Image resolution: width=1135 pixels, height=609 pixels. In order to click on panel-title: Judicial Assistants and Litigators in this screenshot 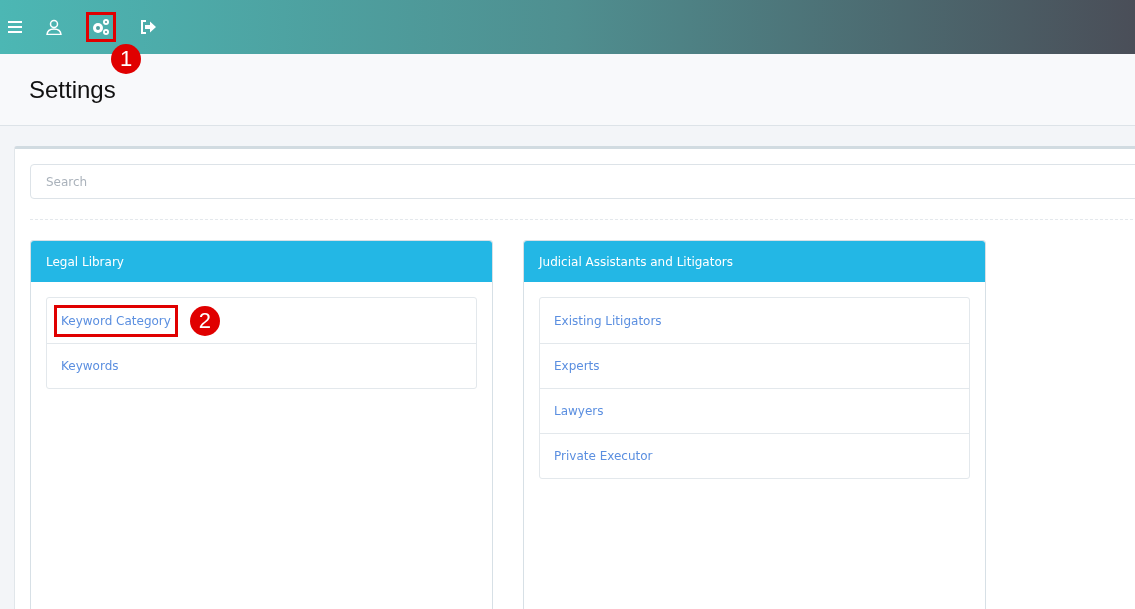, I will do `click(636, 261)`.